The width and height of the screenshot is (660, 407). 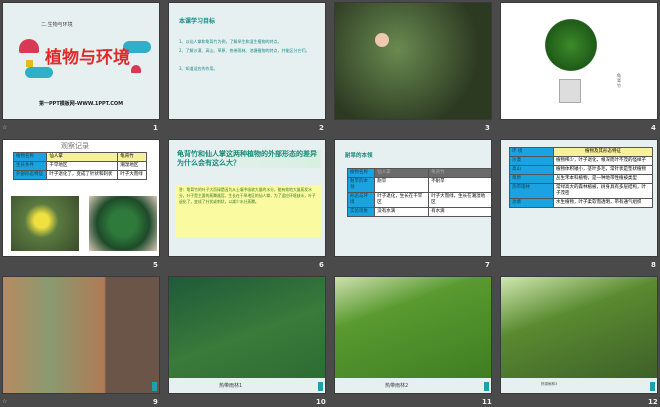 I want to click on slide-thumbnail-10: 热带雨林1, so click(x=247, y=335).